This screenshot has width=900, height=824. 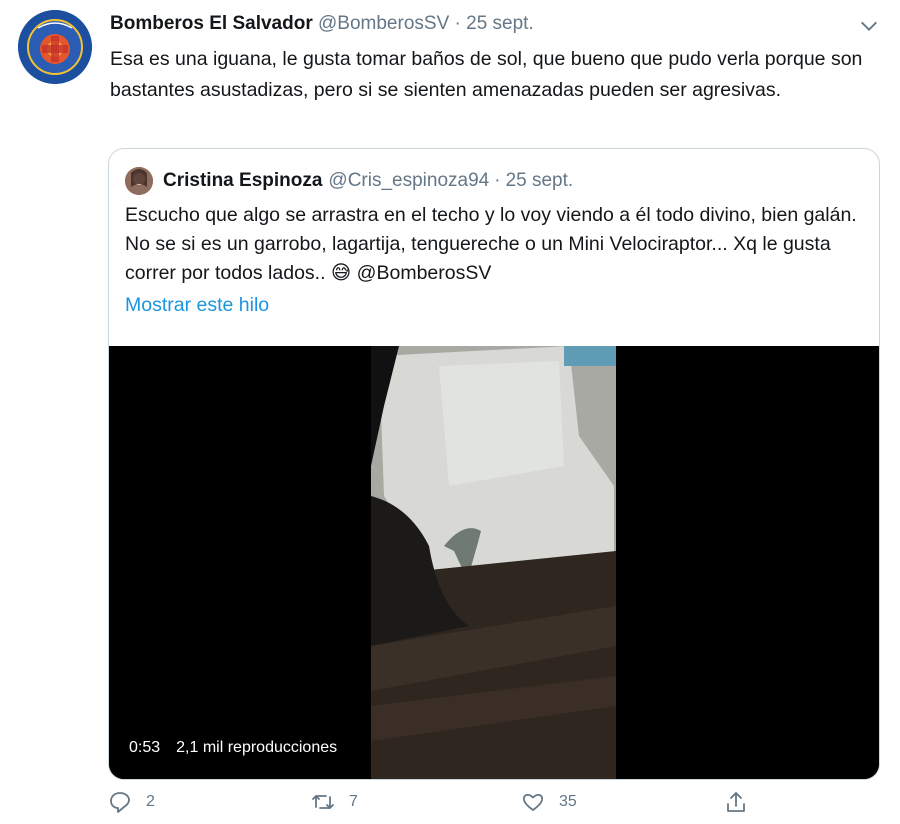 What do you see at coordinates (438, 806) in the screenshot?
I see `tweet-actions: 2 7 35` at bounding box center [438, 806].